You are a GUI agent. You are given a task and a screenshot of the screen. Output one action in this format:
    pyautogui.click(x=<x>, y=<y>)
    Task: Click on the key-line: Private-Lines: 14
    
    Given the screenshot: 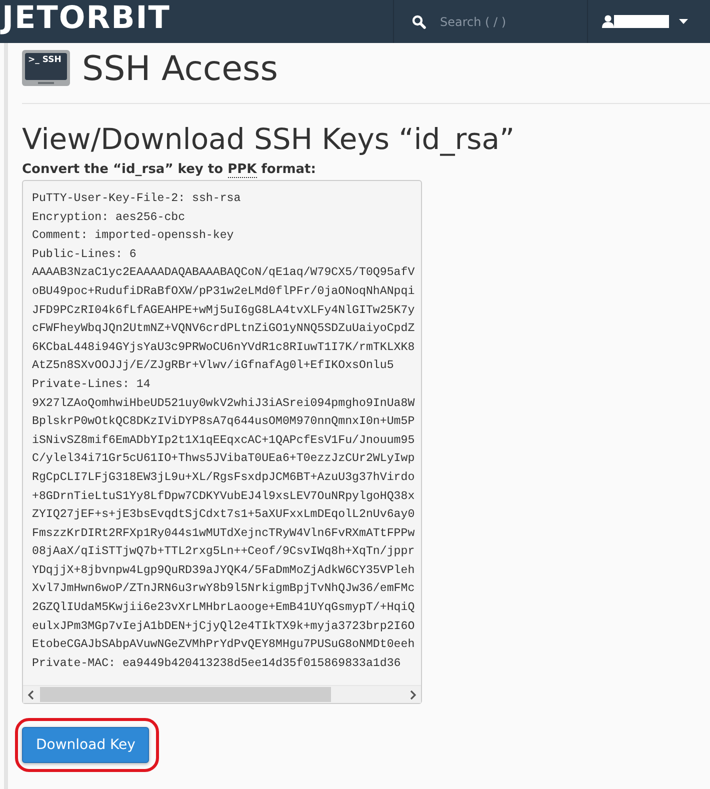 What is the action you would take?
    pyautogui.click(x=91, y=384)
    